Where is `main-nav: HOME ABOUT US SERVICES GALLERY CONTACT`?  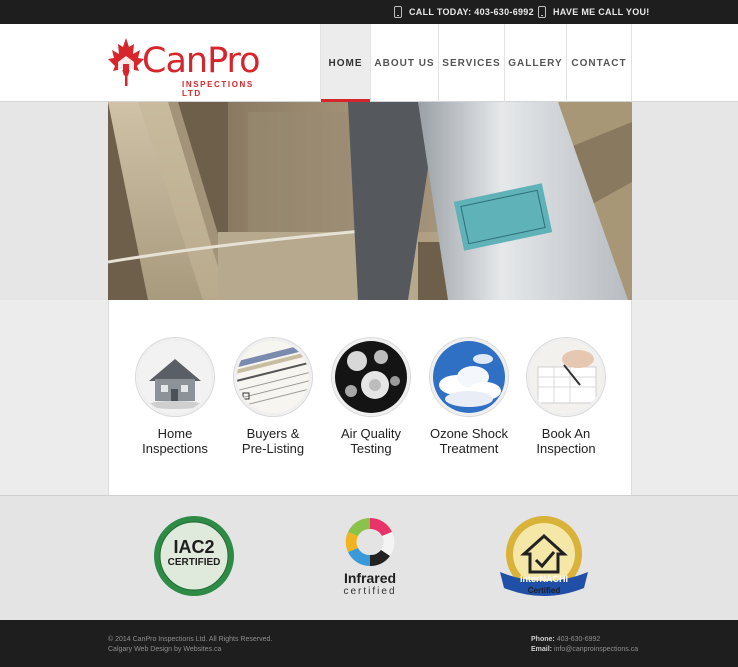
main-nav: HOME ABOUT US SERVICES GALLERY CONTACT is located at coordinates (476, 63).